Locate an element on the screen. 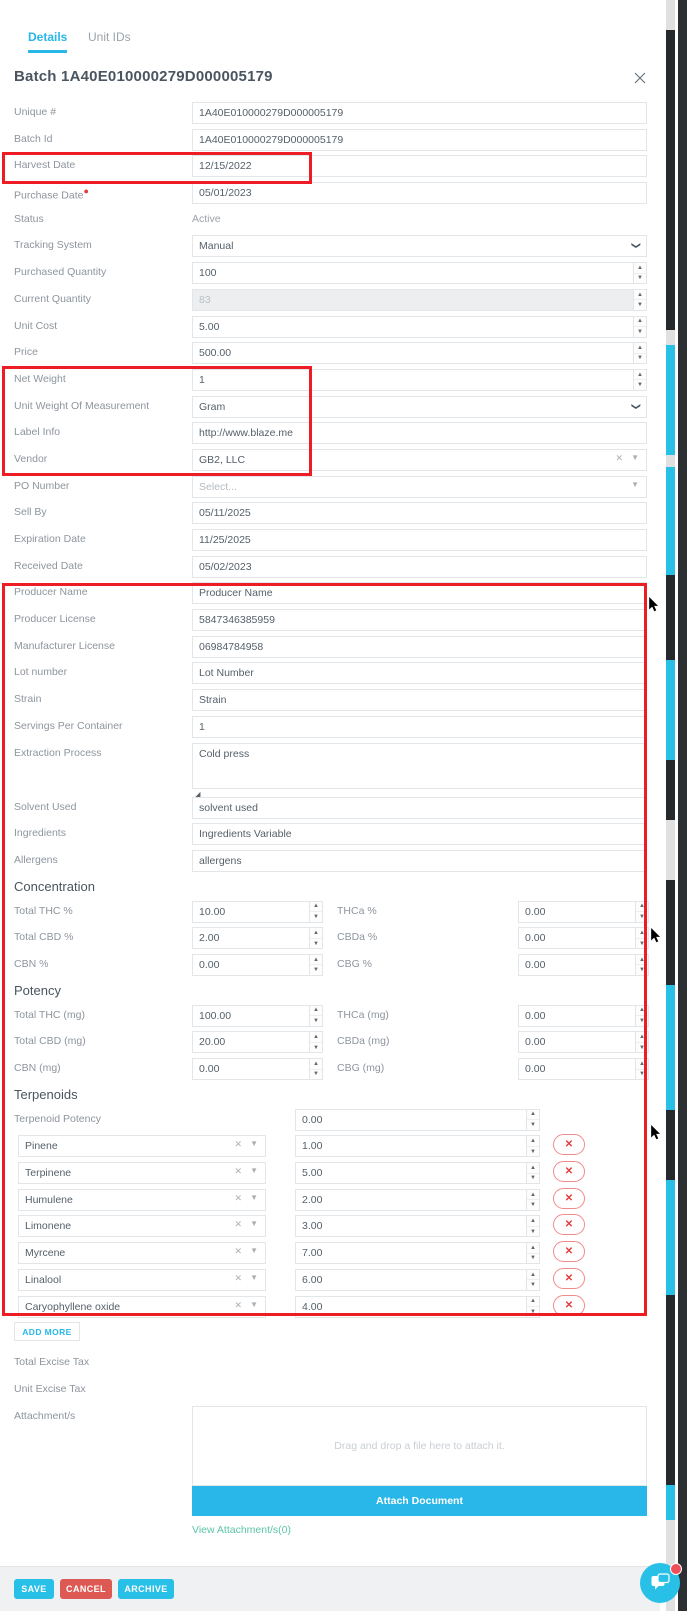 The height and width of the screenshot is (1611, 688). terpenoid-name: Linalool is located at coordinates (142, 1279).